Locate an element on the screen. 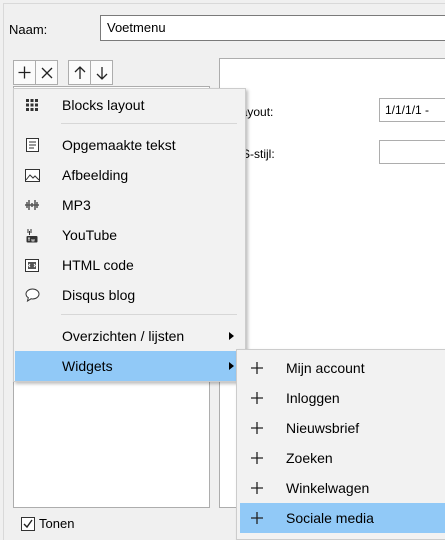  checkmark-icon is located at coordinates (28, 523).